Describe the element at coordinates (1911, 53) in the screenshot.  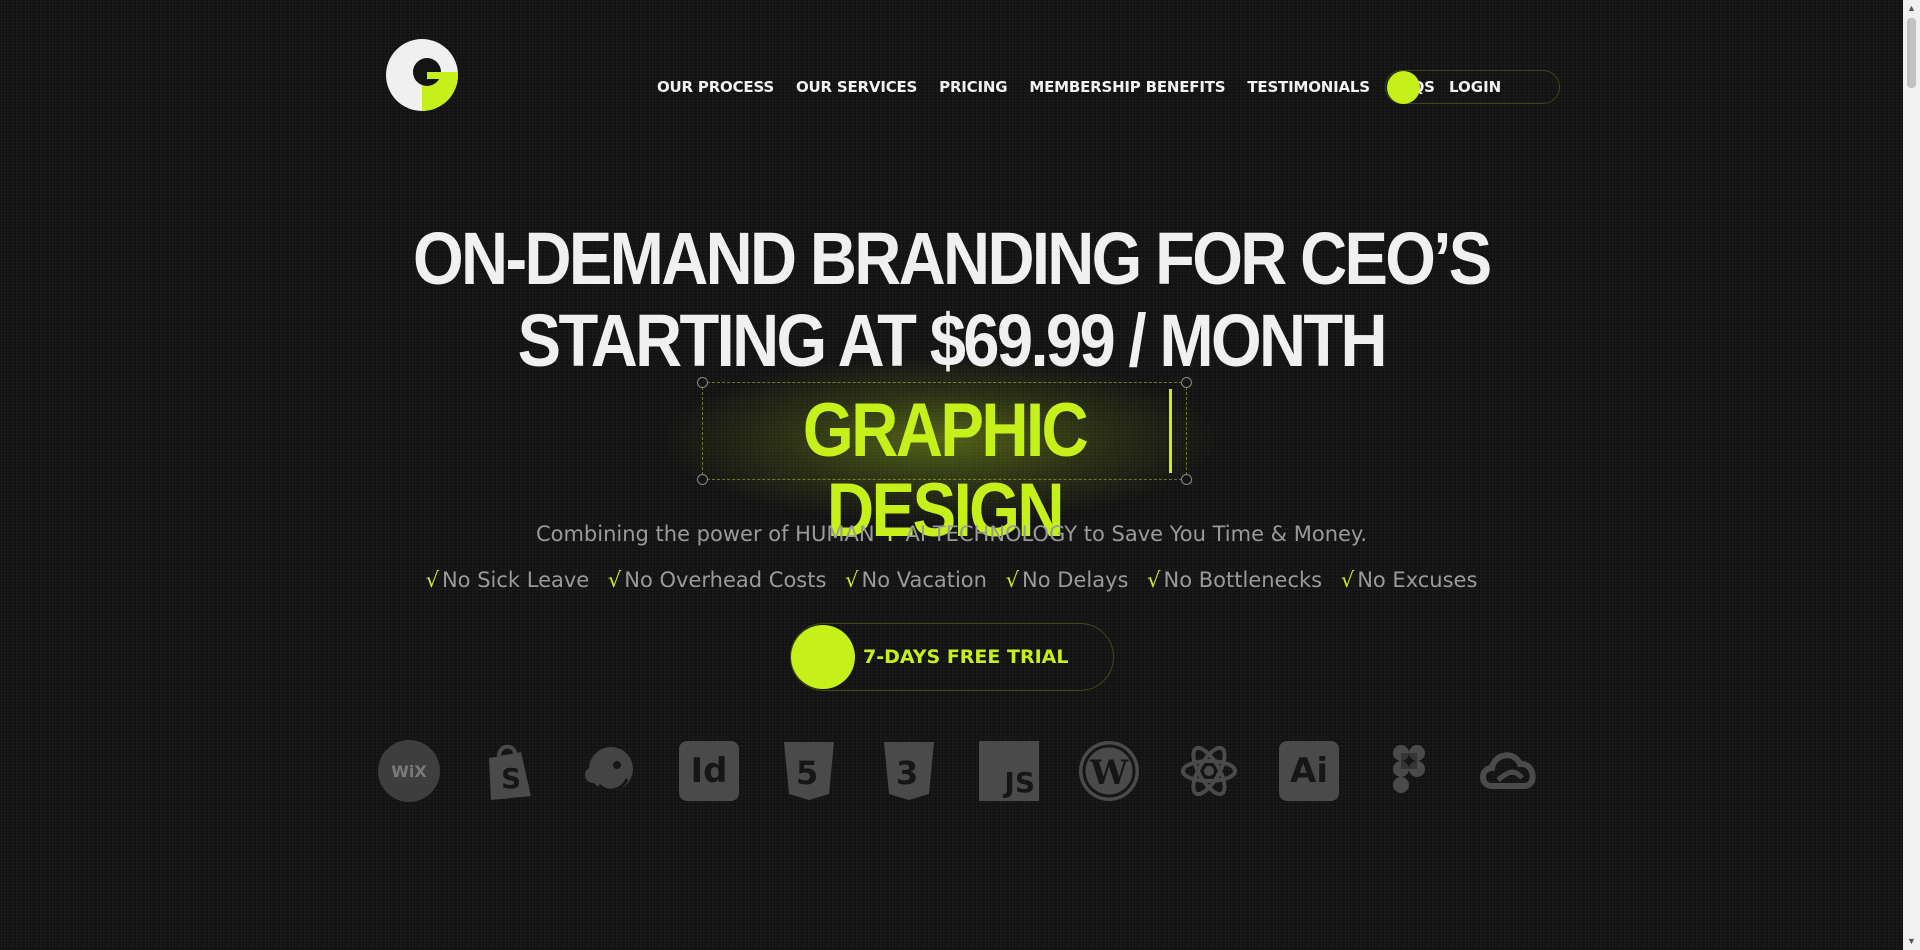
I see `scrollbar-thumb` at that location.